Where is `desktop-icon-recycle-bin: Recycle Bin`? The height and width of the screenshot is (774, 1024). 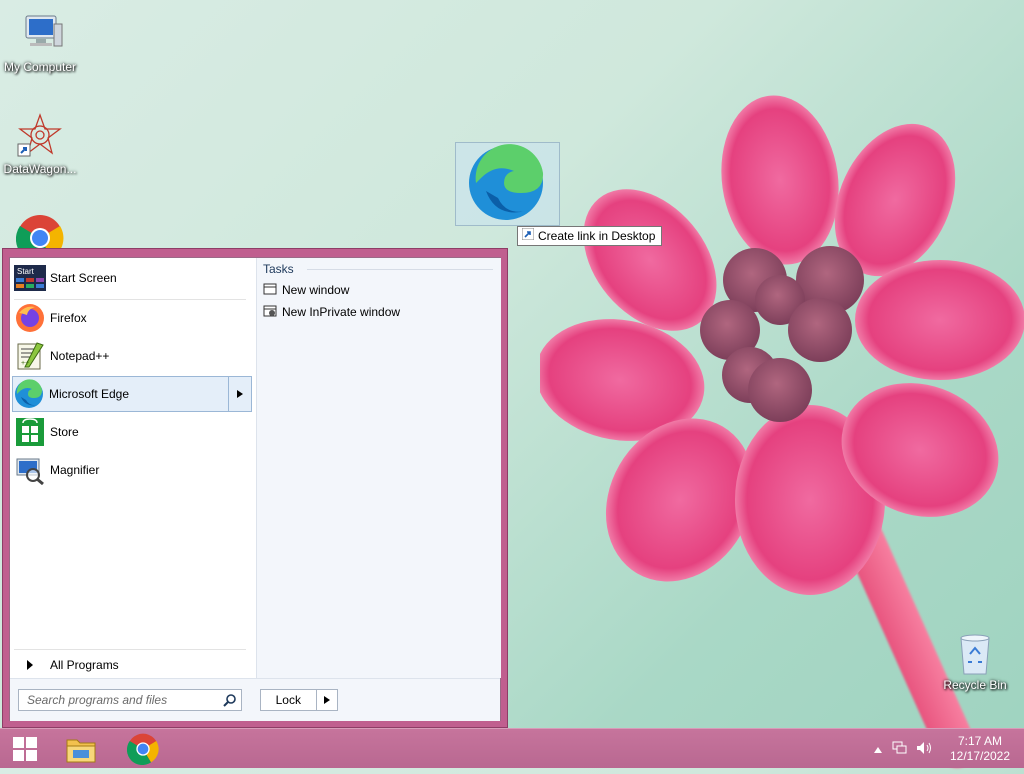
desktop-icon-recycle-bin: Recycle Bin is located at coordinates (975, 662).